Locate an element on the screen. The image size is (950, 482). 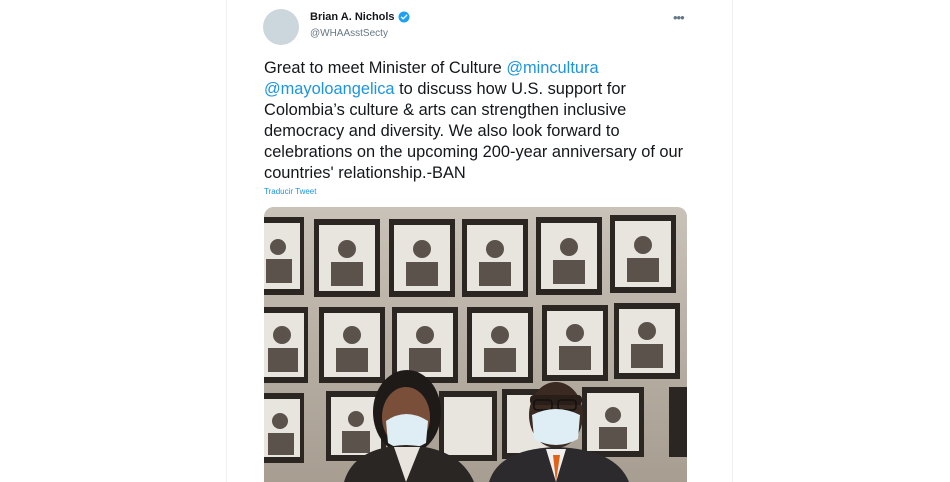
avatar is located at coordinates (281, 27).